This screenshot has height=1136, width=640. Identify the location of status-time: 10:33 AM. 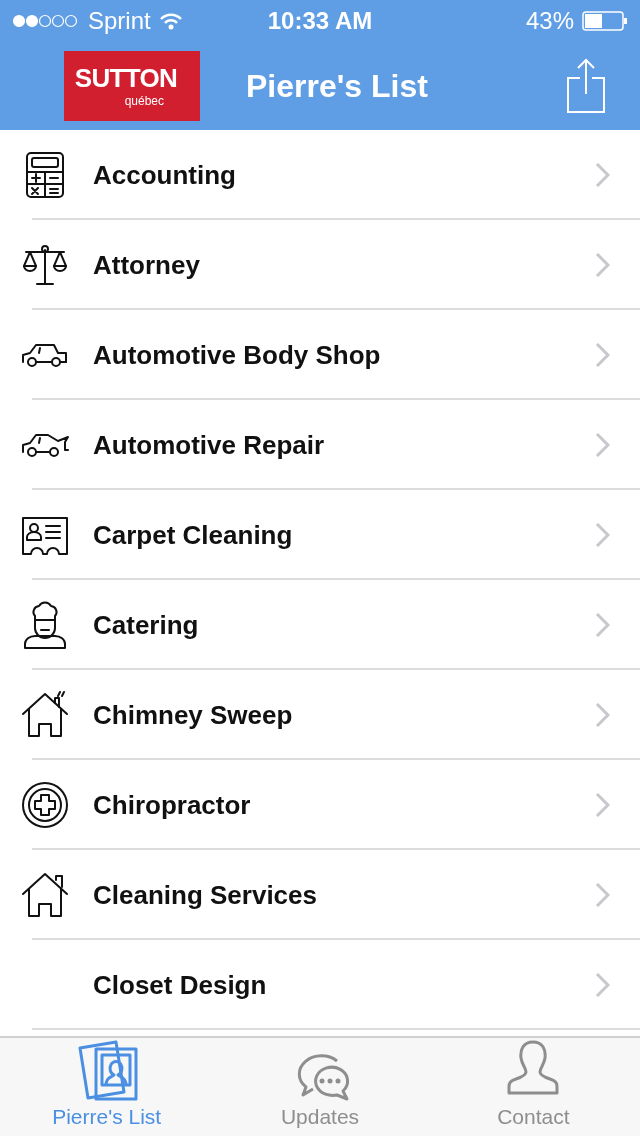
(320, 21).